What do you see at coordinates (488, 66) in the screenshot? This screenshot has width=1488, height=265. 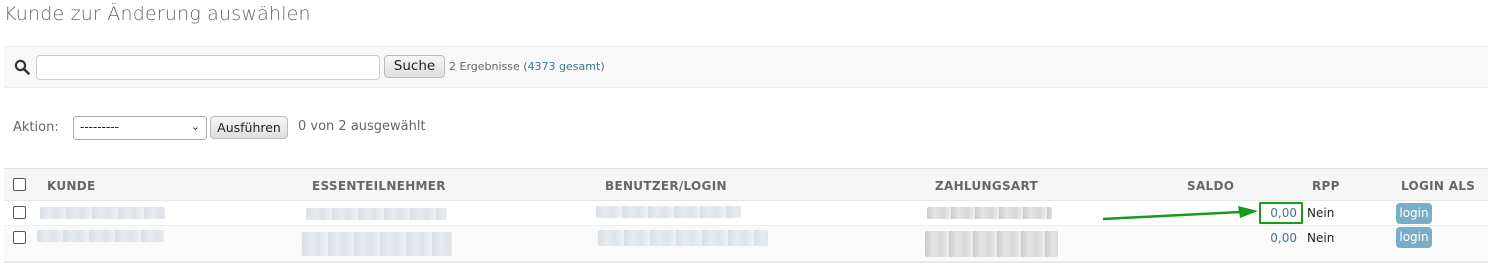 I see `result-count-prefix: 2 Ergebnisse (` at bounding box center [488, 66].